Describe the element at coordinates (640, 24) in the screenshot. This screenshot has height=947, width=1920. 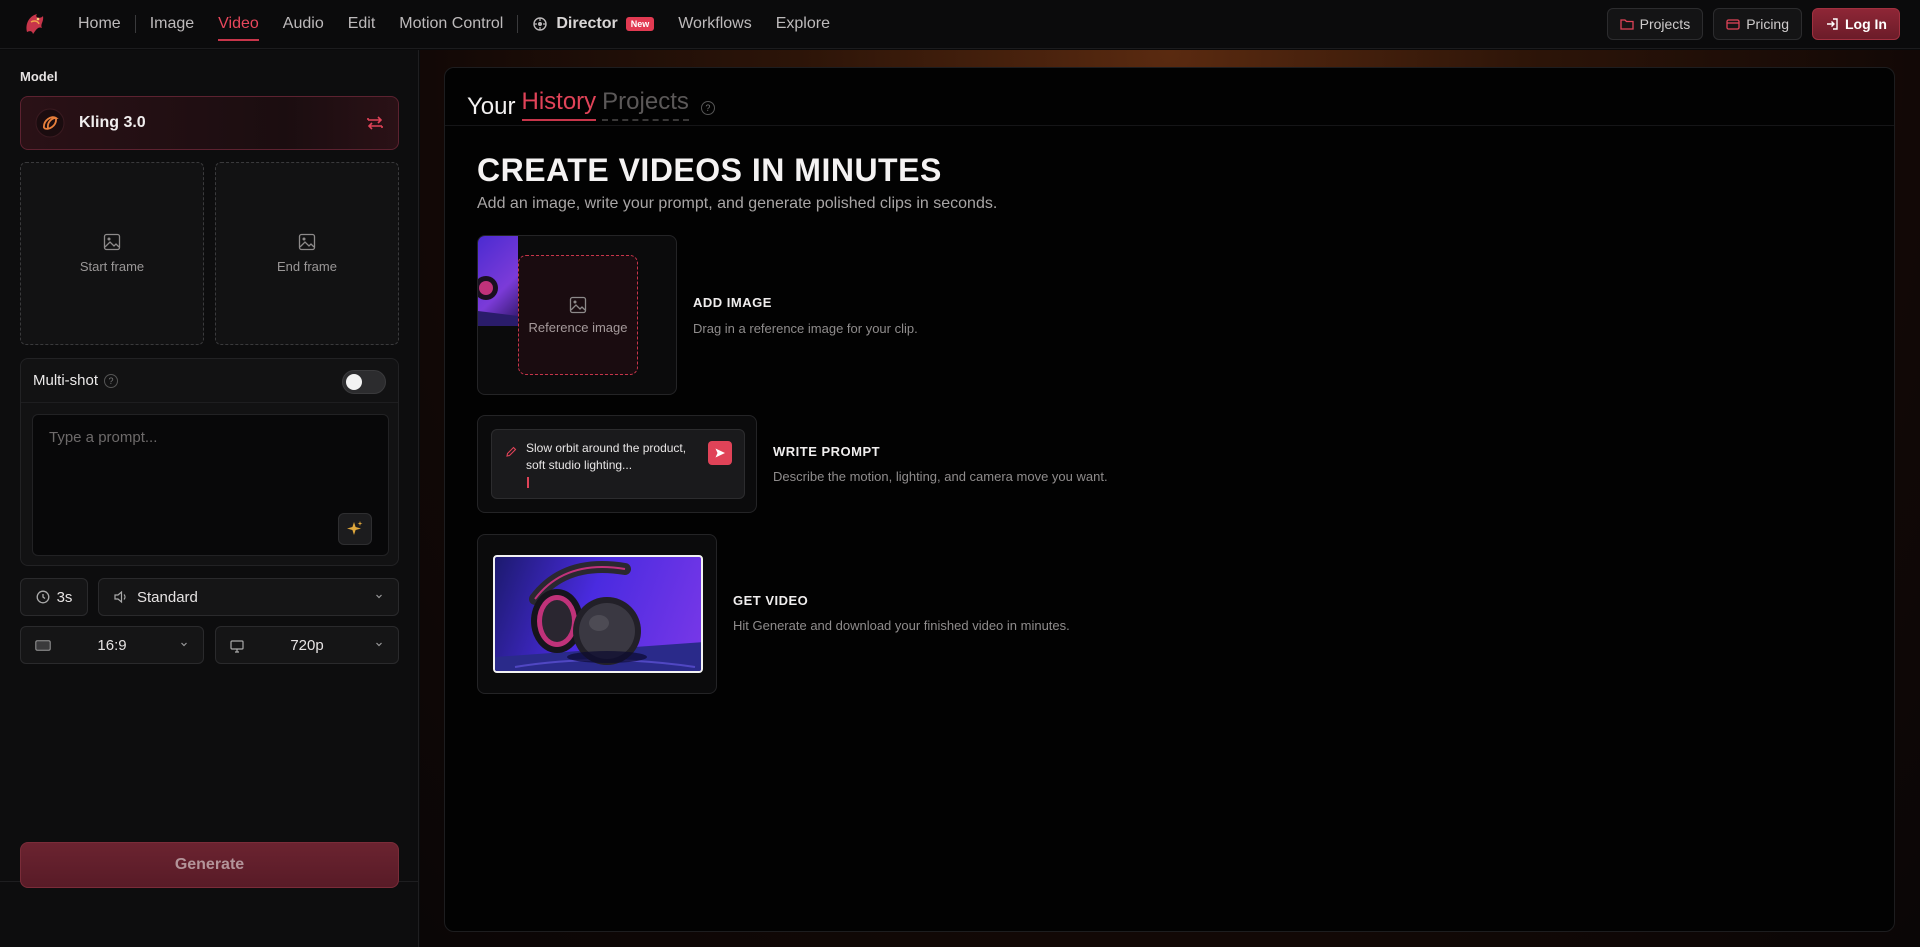
I see `new-badge: New` at that location.